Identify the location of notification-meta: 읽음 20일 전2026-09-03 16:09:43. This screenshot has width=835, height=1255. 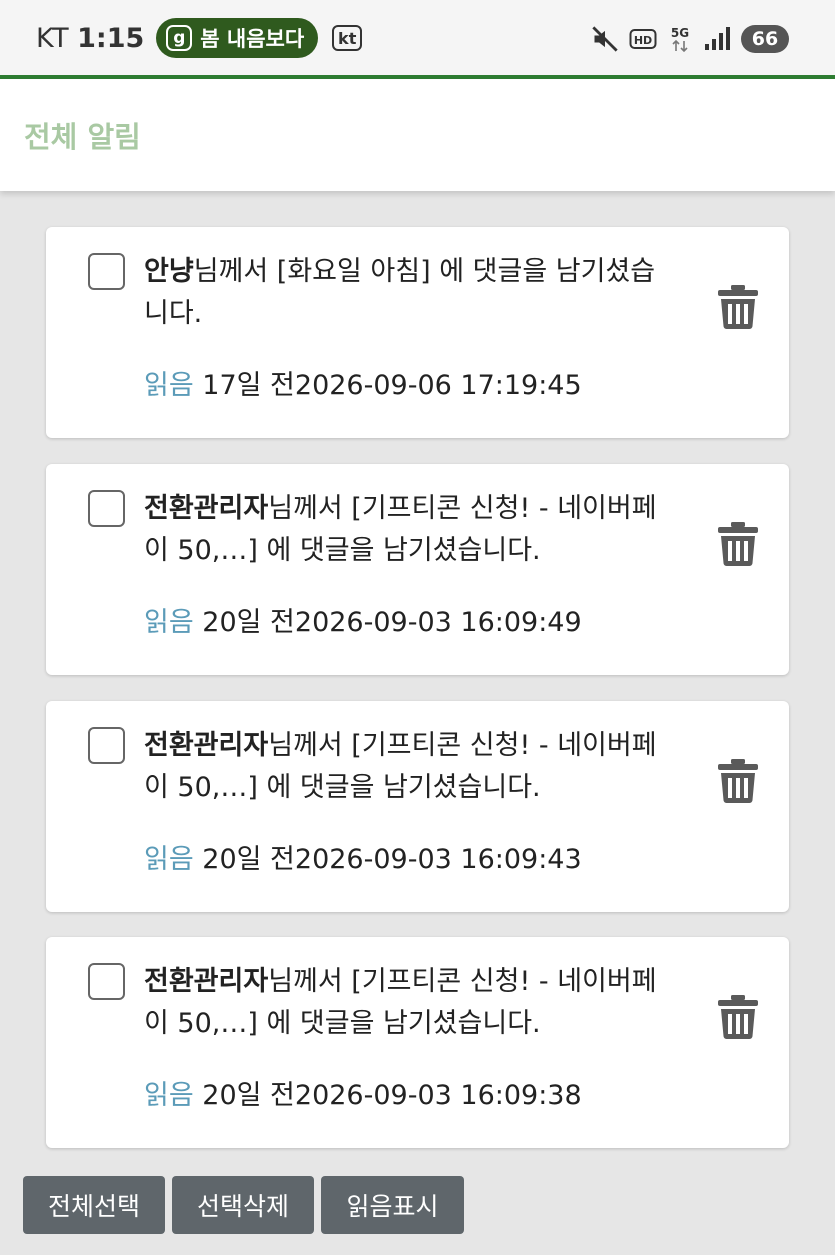
(363, 856).